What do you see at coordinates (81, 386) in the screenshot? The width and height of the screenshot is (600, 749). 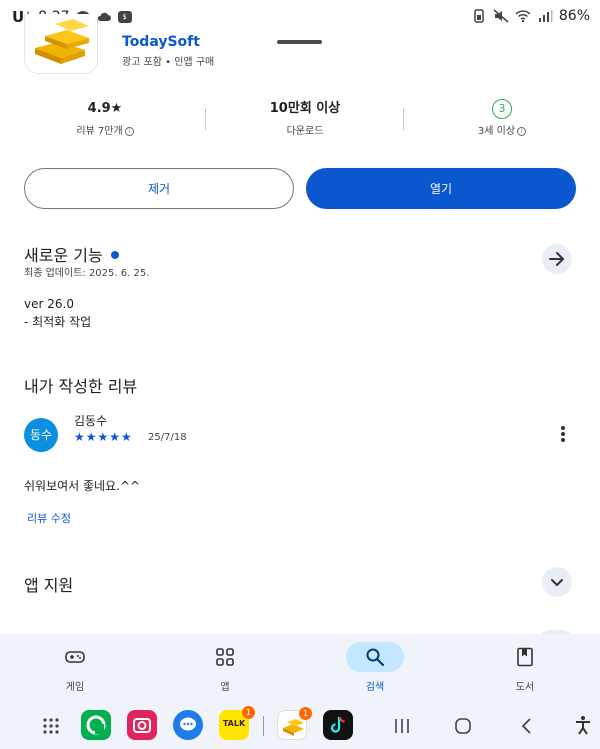 I see `my-review-title: 내가 작성한 리뷰` at bounding box center [81, 386].